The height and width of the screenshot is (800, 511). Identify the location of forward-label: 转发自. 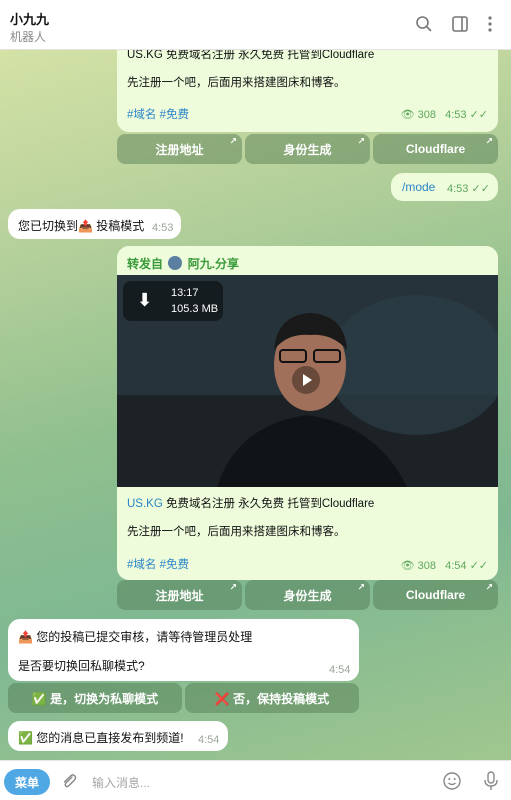
(145, 264).